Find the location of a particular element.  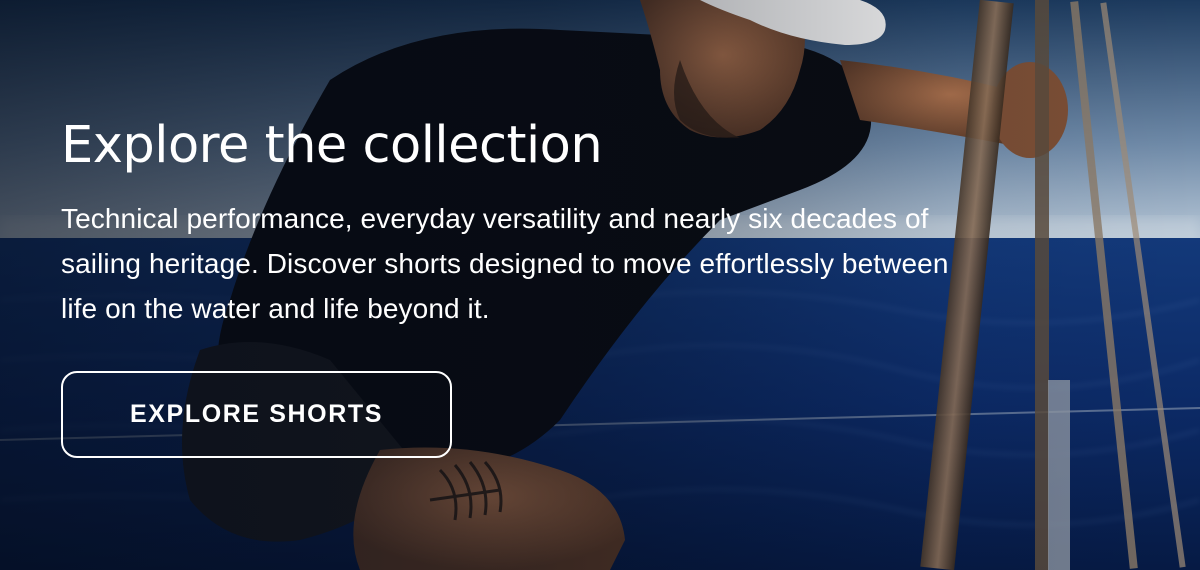

explore-shorts-button-label: EXPLORE SHORTS is located at coordinates (256, 414).